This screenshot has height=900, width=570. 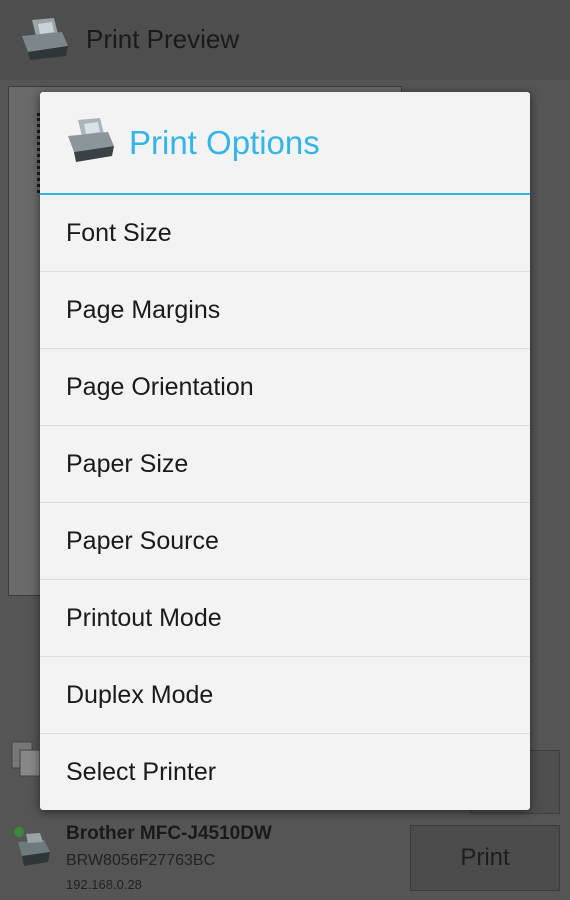 I want to click on print-button: Print, so click(x=485, y=858).